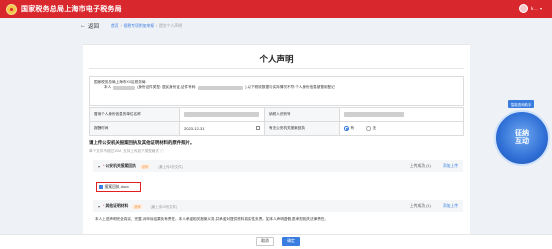 Image resolution: width=552 pixels, height=249 pixels. Describe the element at coordinates (170, 25) in the screenshot. I see `breadcrumb-current: 提交个人声明` at that location.